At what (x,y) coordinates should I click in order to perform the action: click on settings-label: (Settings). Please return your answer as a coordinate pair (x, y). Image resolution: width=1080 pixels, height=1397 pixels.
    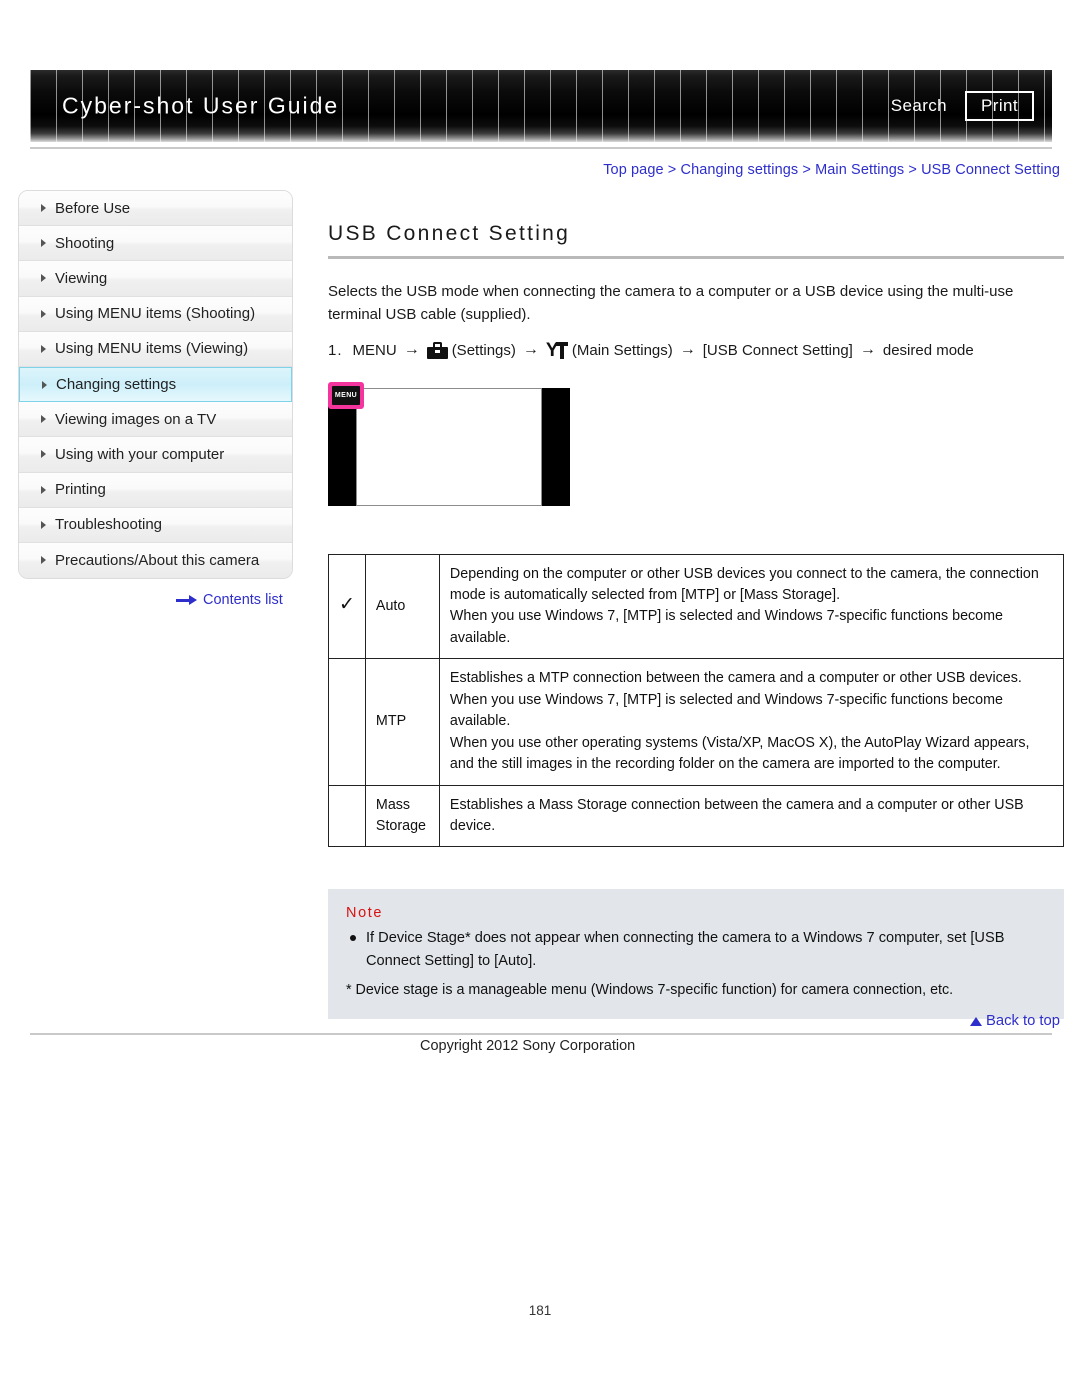
    Looking at the image, I should click on (483, 350).